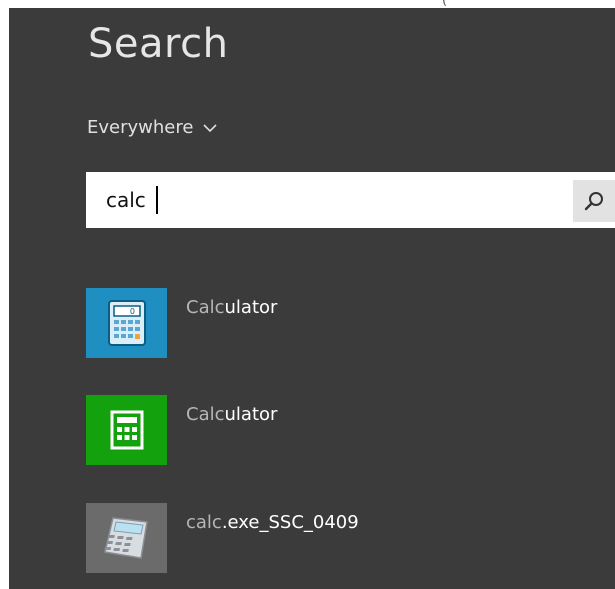  I want to click on search-scope-label: Everywhere, so click(140, 127).